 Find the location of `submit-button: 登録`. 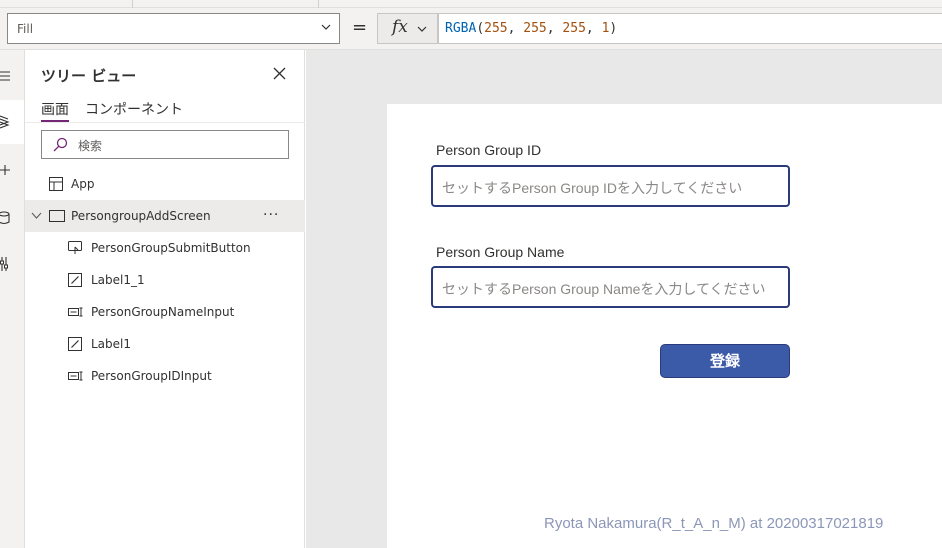

submit-button: 登録 is located at coordinates (725, 361).